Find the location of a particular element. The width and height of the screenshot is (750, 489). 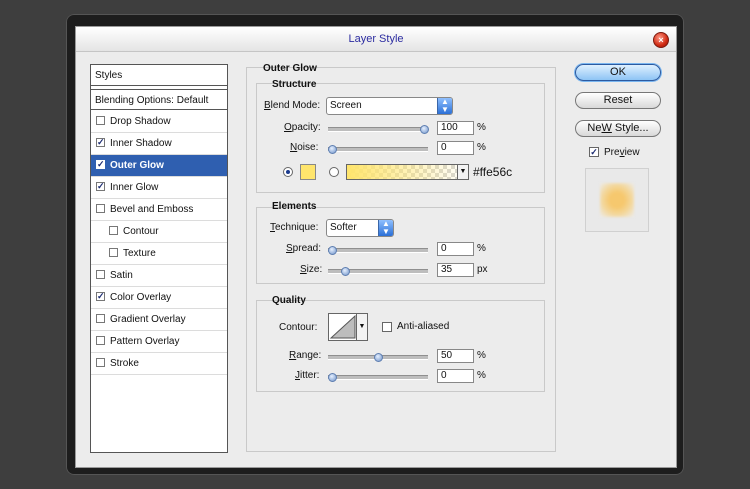

style-item-inner-shadow: ✓ Inner Shadow is located at coordinates (159, 144).